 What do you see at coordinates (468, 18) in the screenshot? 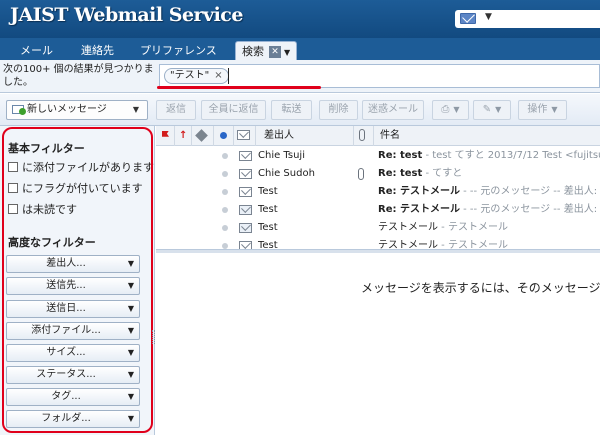
I see `mail-icon` at bounding box center [468, 18].